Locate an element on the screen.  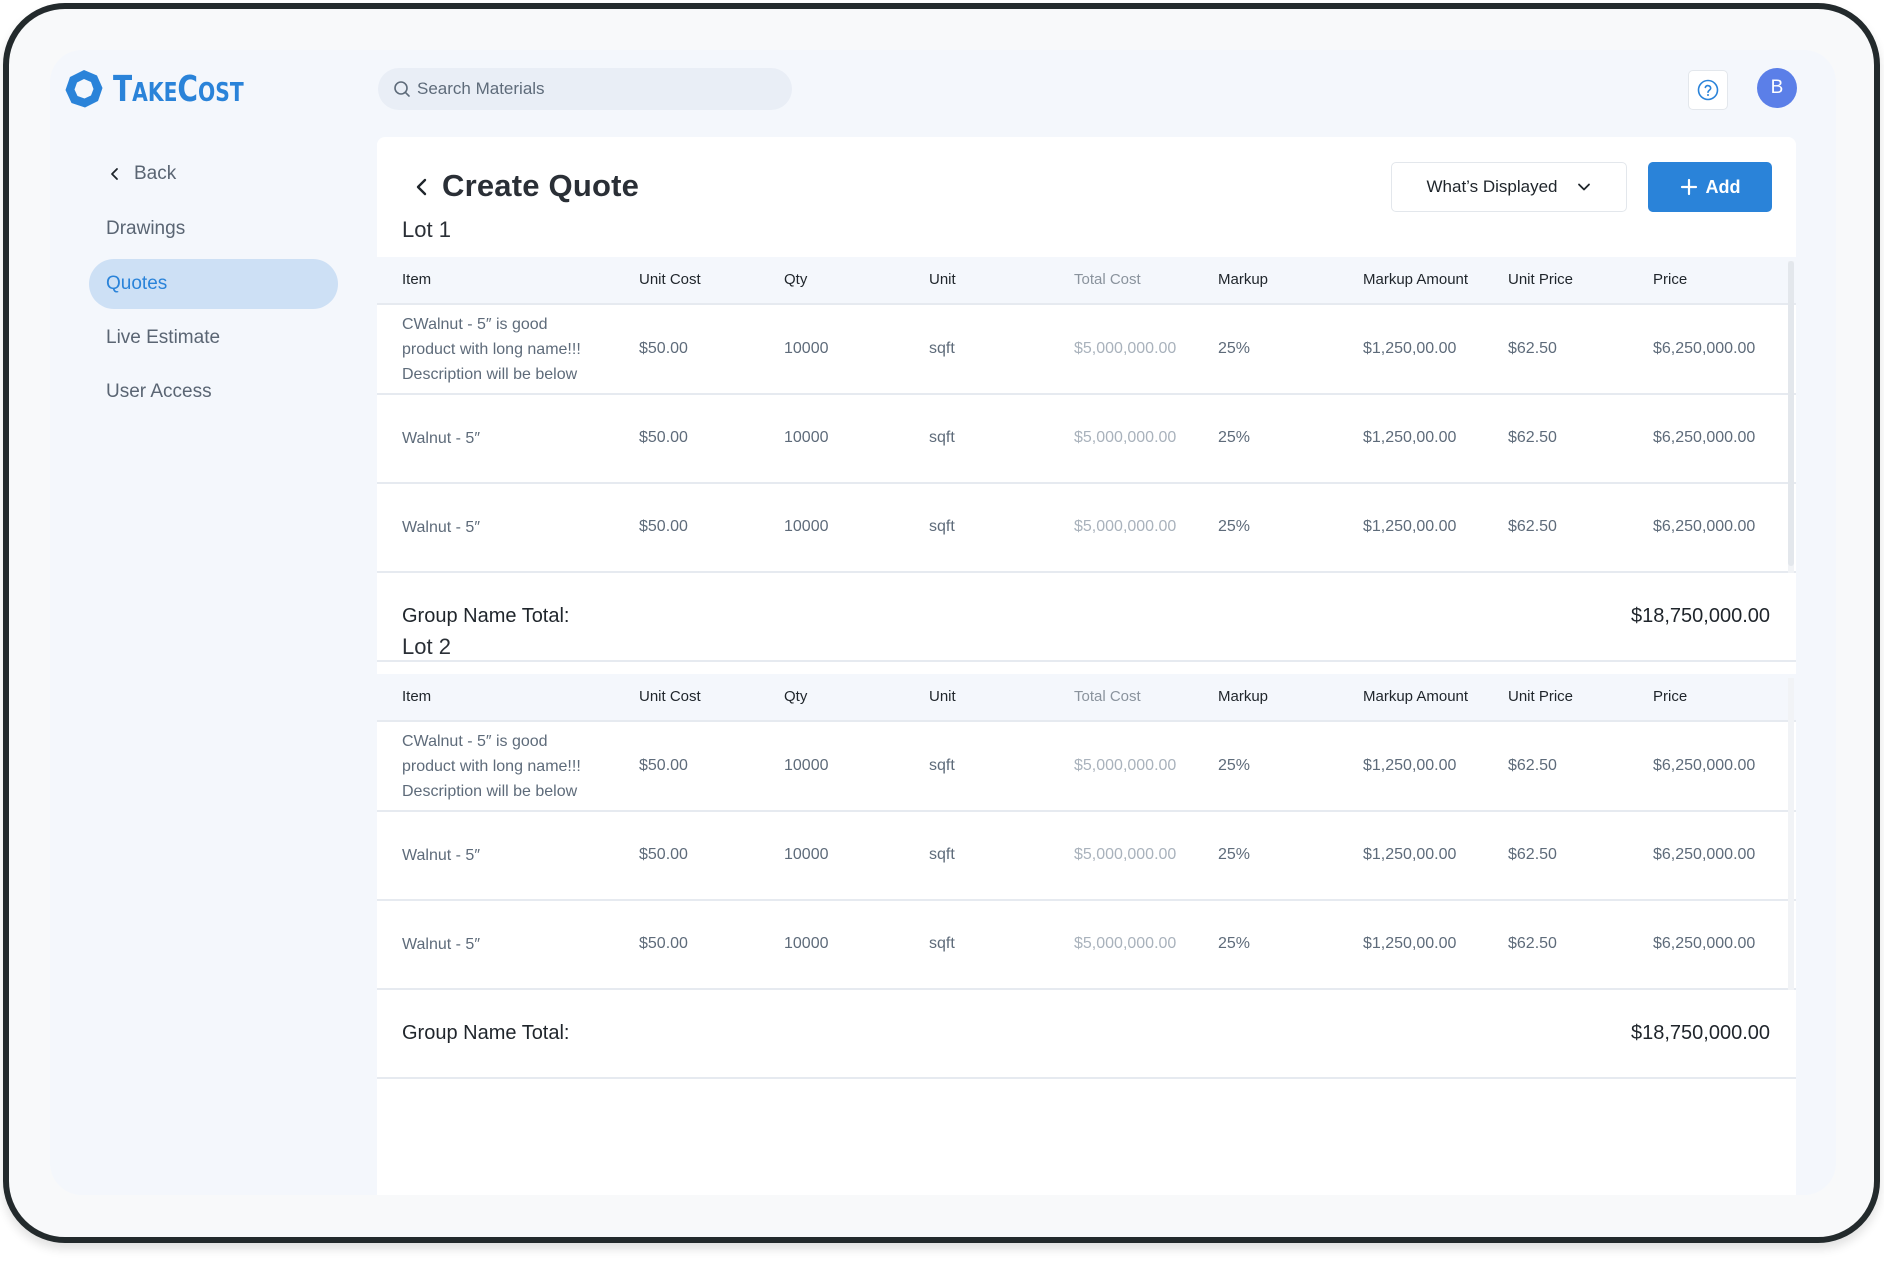
lot-label: Lot 2 is located at coordinates (426, 646).